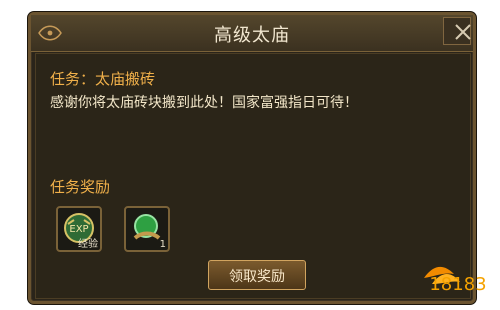 This screenshot has width=500, height=310. I want to click on reward-slot-exp: EXP 经验, so click(79, 229).